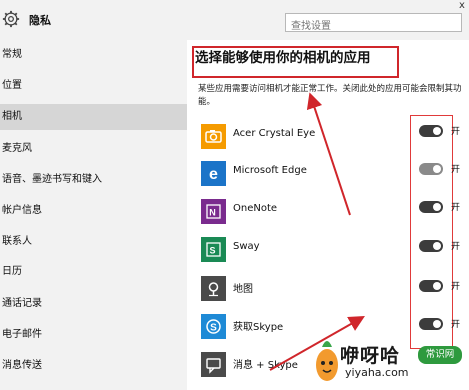 Image resolution: width=469 pixels, height=390 pixels. I want to click on watermark-badge: 常识网, so click(440, 355).